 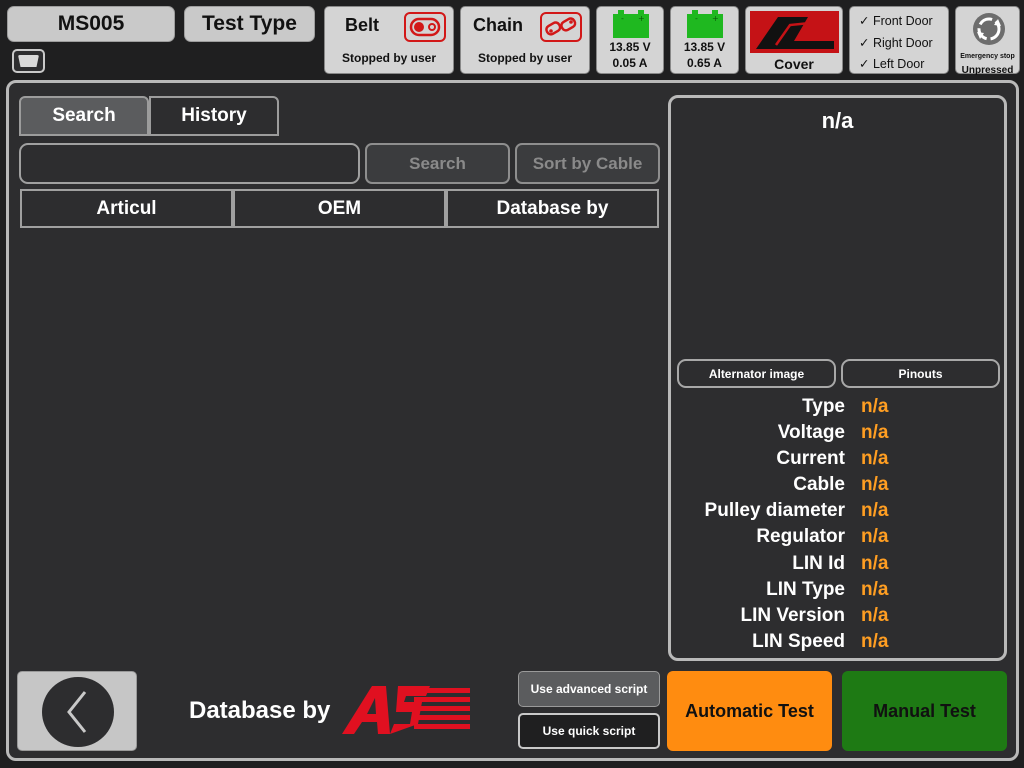 I want to click on emergency-stop-panel: Emergency stop Unpressed, so click(x=987, y=41).